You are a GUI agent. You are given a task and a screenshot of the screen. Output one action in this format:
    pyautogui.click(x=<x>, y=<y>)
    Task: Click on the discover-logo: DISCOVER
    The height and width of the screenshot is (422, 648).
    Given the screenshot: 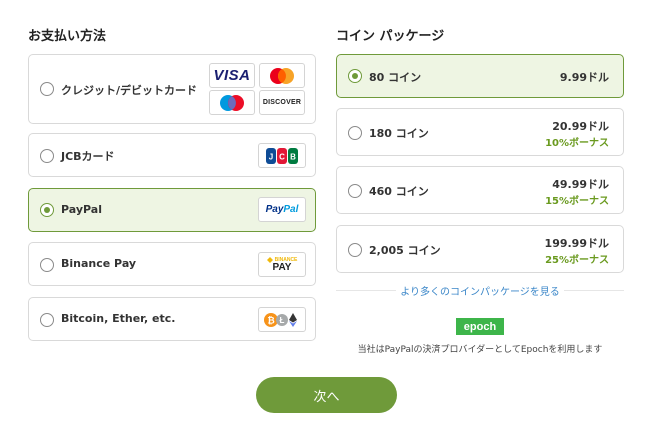 What is the action you would take?
    pyautogui.click(x=282, y=102)
    